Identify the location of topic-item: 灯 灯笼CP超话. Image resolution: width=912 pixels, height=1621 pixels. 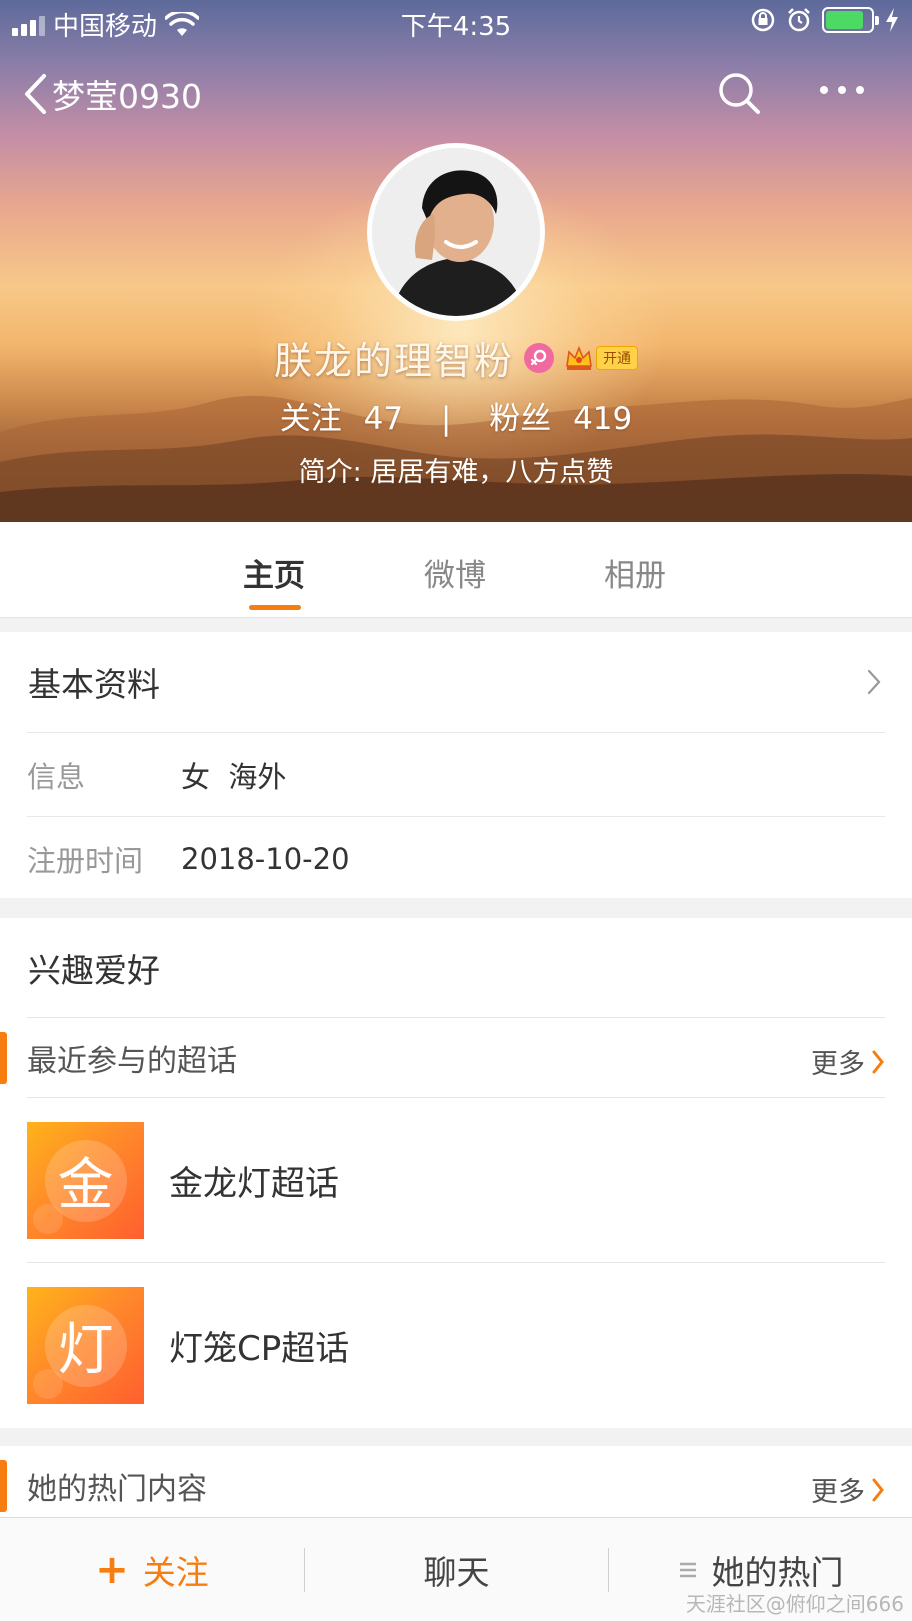
(456, 1344).